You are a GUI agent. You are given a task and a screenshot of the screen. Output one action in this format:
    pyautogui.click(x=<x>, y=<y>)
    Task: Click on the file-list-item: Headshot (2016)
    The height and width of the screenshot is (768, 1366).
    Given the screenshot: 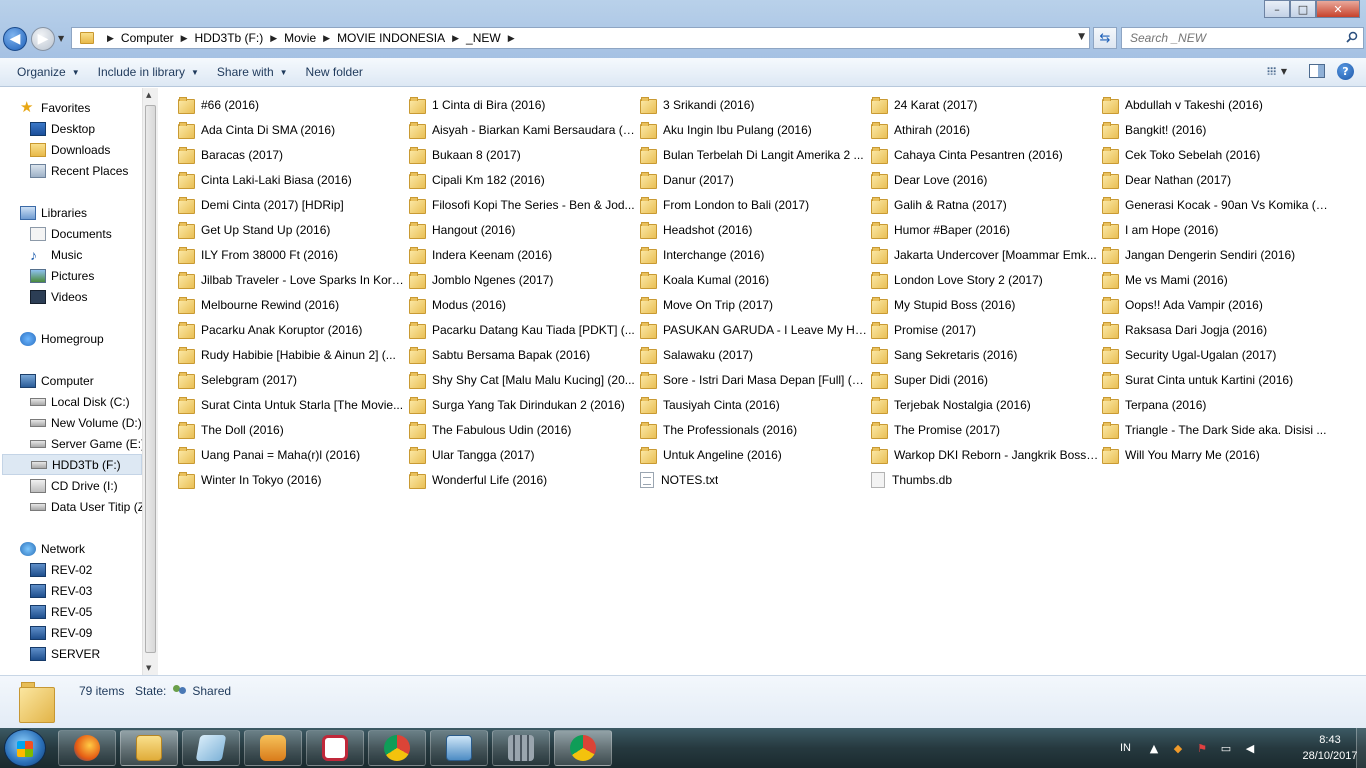 What is the action you would take?
    pyautogui.click(x=754, y=230)
    